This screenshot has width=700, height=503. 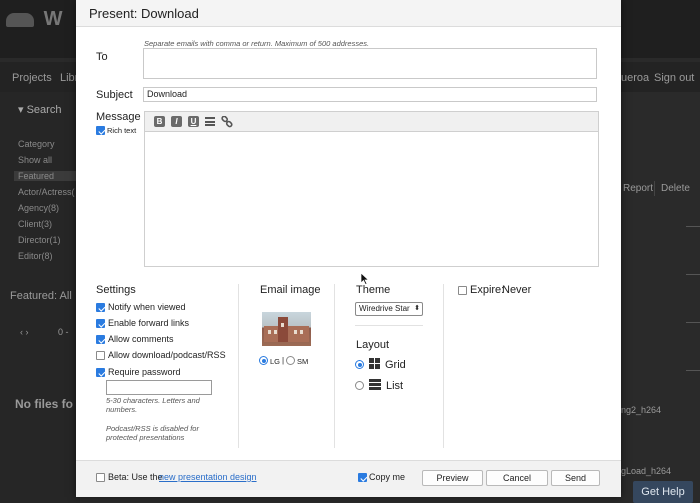 What do you see at coordinates (227, 121) in the screenshot?
I see `link-icon` at bounding box center [227, 121].